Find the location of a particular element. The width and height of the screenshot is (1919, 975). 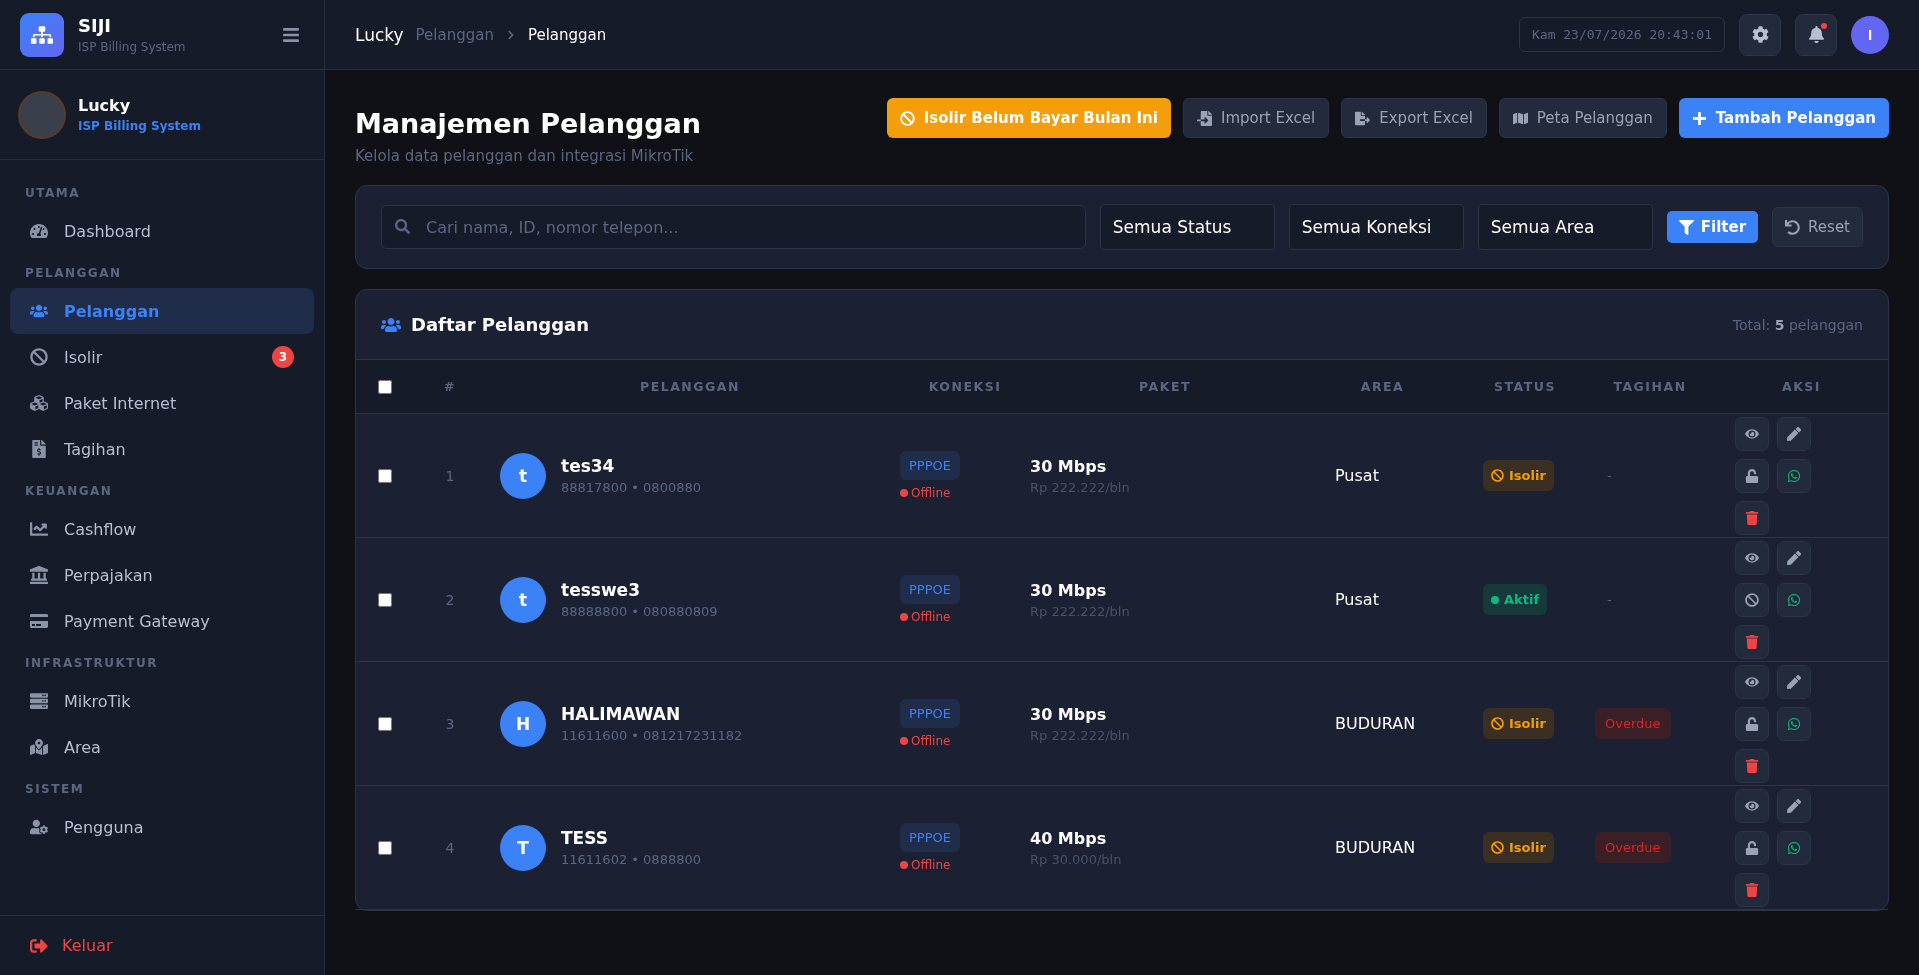

page-title: Manajemen Pelanggan is located at coordinates (528, 123).